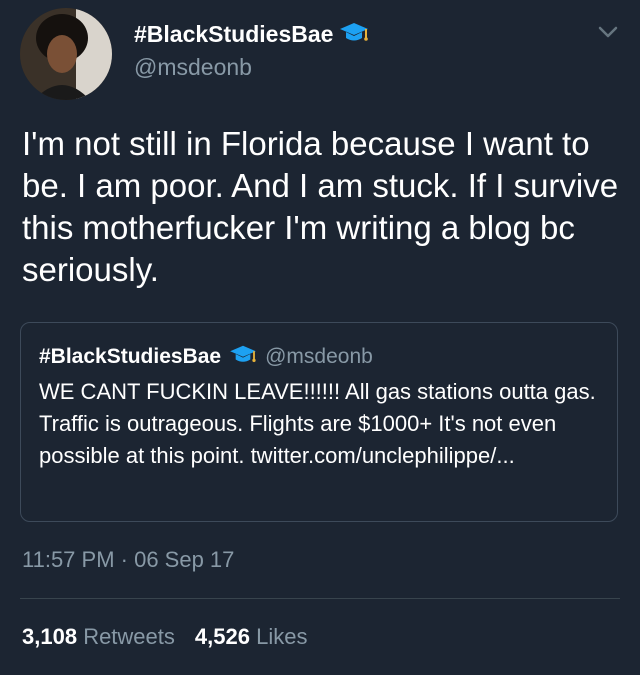 This screenshot has height=675, width=640. I want to click on retweets-stat: 3,108 Retweets, so click(98, 636).